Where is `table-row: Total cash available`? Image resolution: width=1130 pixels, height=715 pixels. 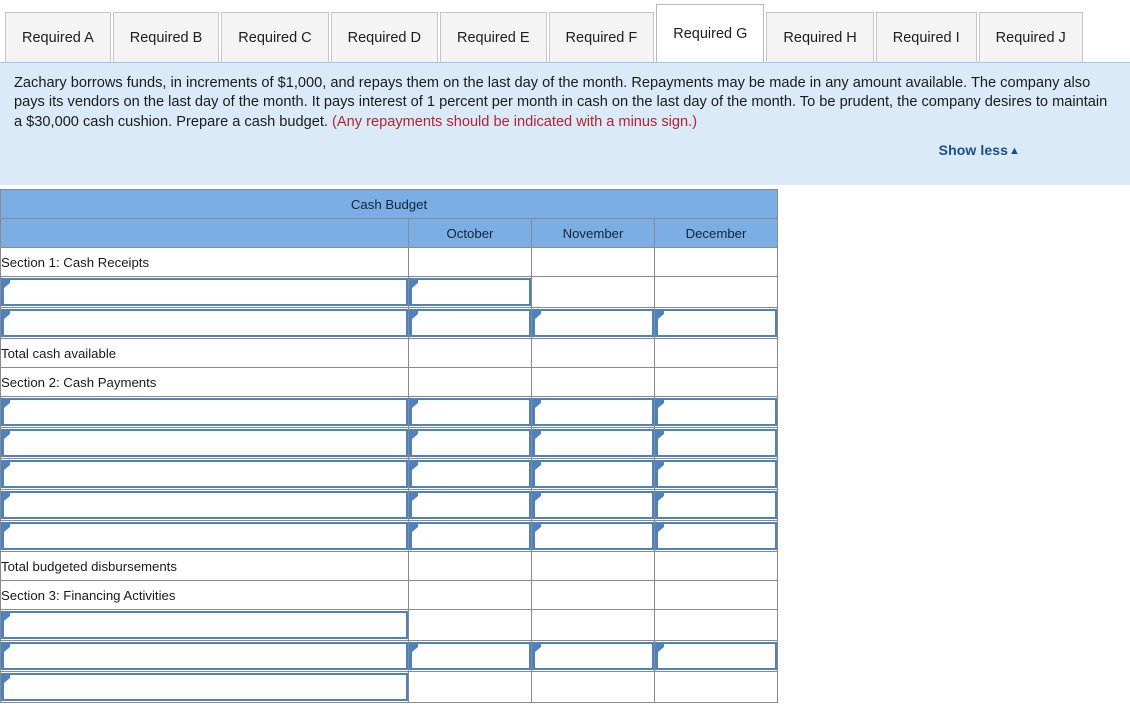 table-row: Total cash available is located at coordinates (389, 353).